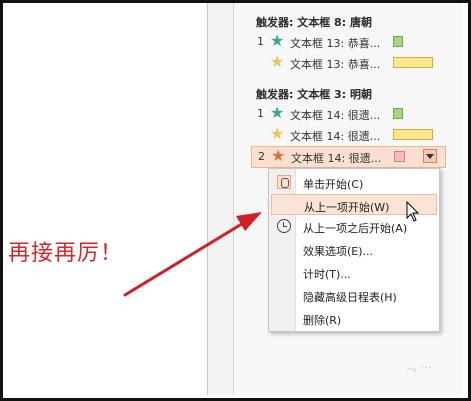  What do you see at coordinates (418, 367) in the screenshot?
I see `watermark: ﹁ ⋯` at bounding box center [418, 367].